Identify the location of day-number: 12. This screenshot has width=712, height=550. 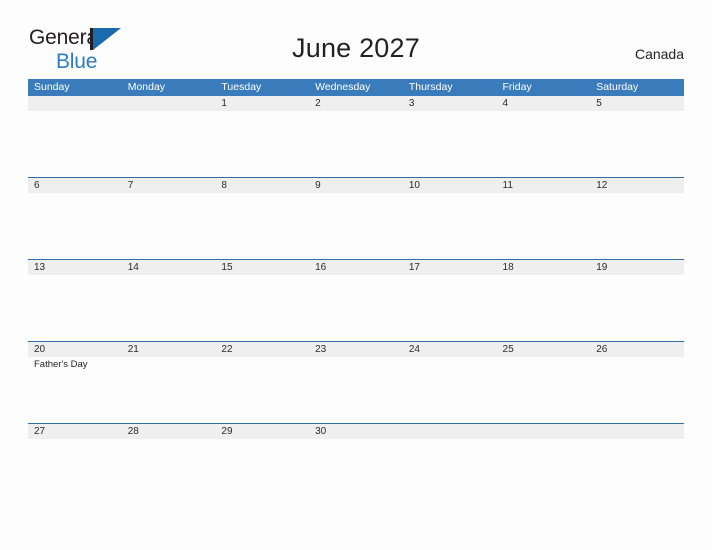
(637, 185).